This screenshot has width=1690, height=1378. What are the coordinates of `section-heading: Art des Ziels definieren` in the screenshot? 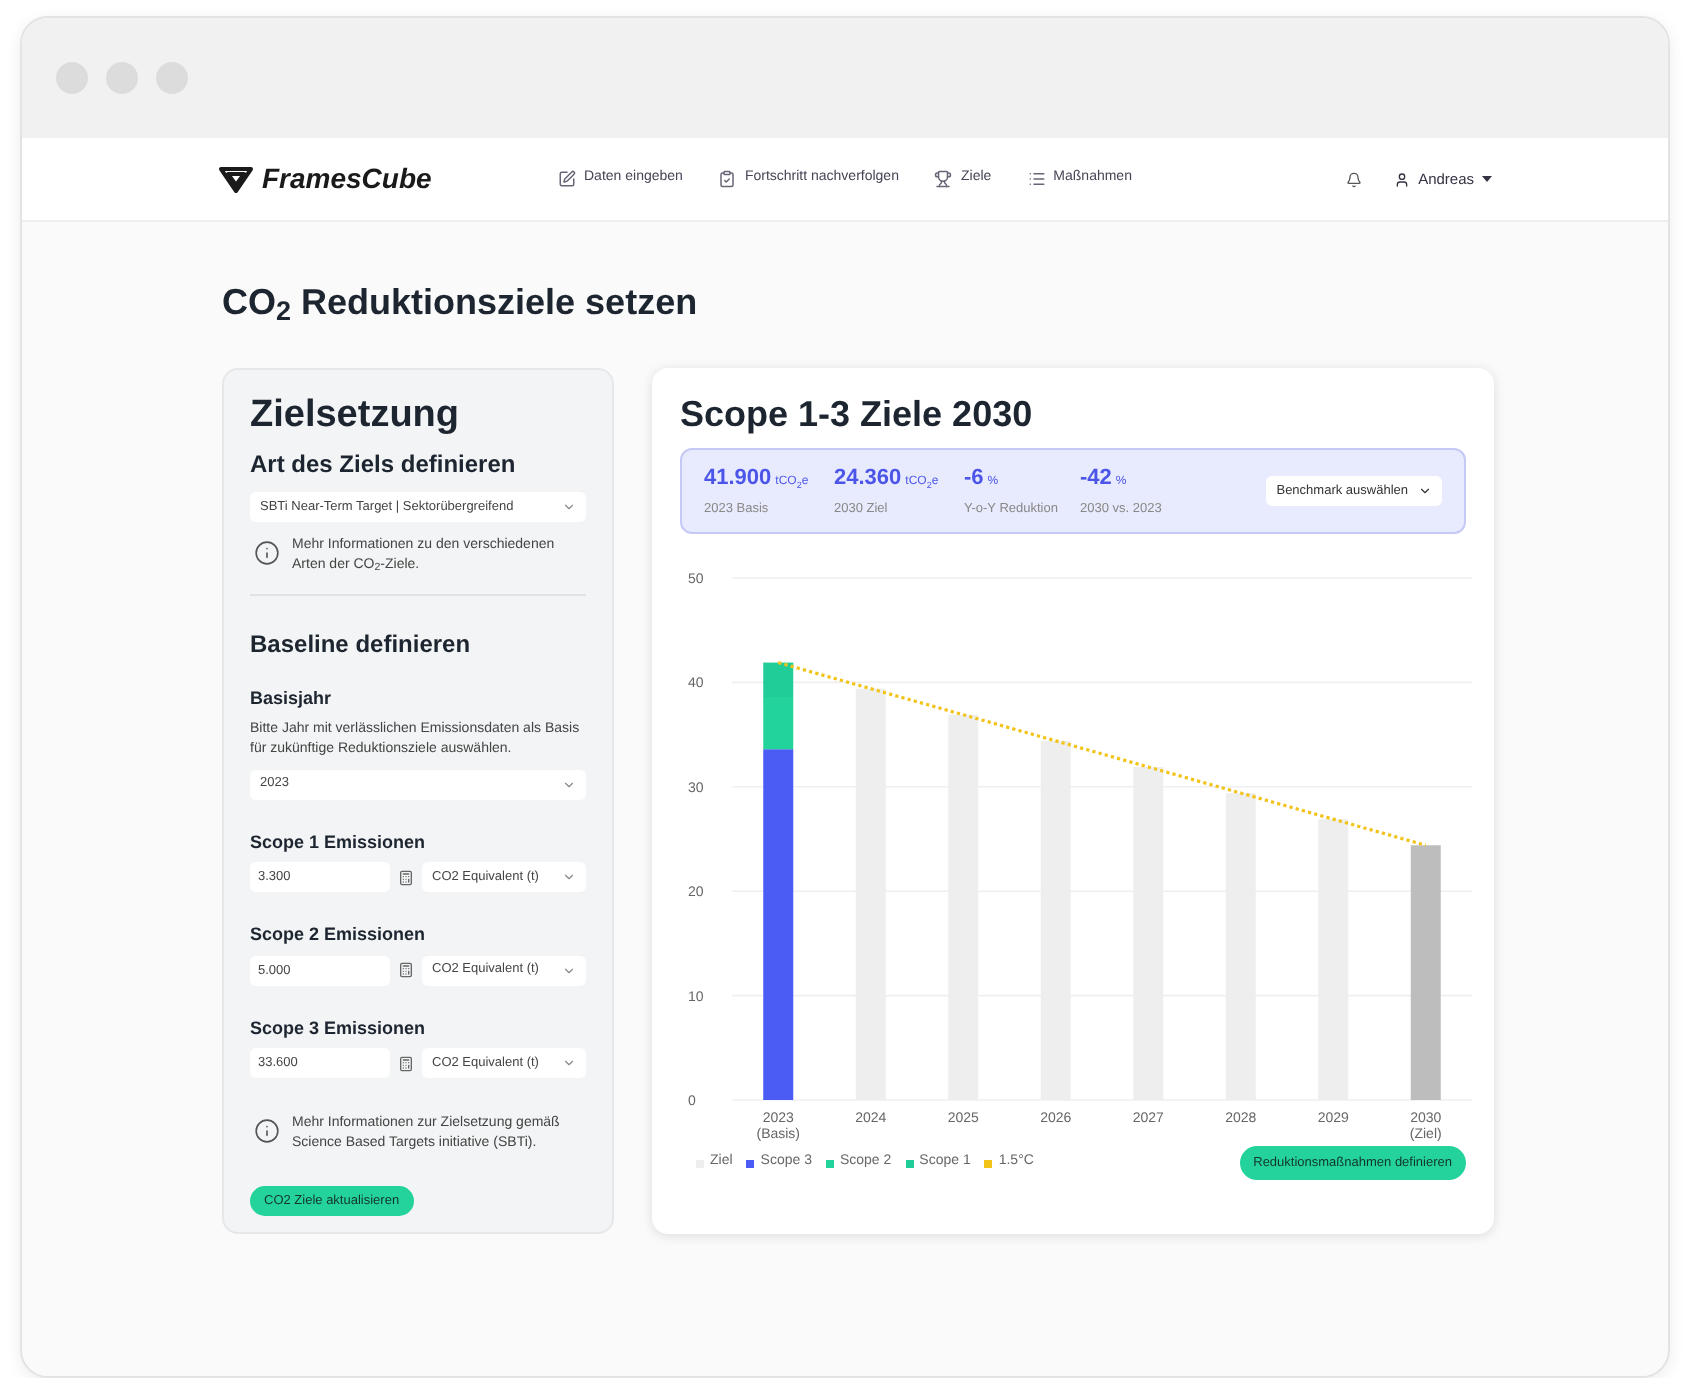 It's located at (384, 465).